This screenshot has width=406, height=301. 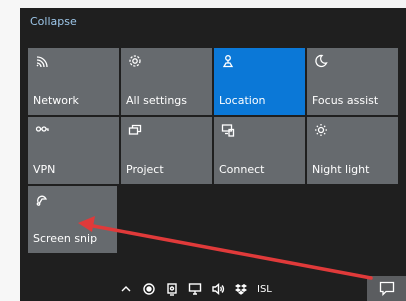 What do you see at coordinates (259, 150) in the screenshot?
I see `tile-connect: Connect` at bounding box center [259, 150].